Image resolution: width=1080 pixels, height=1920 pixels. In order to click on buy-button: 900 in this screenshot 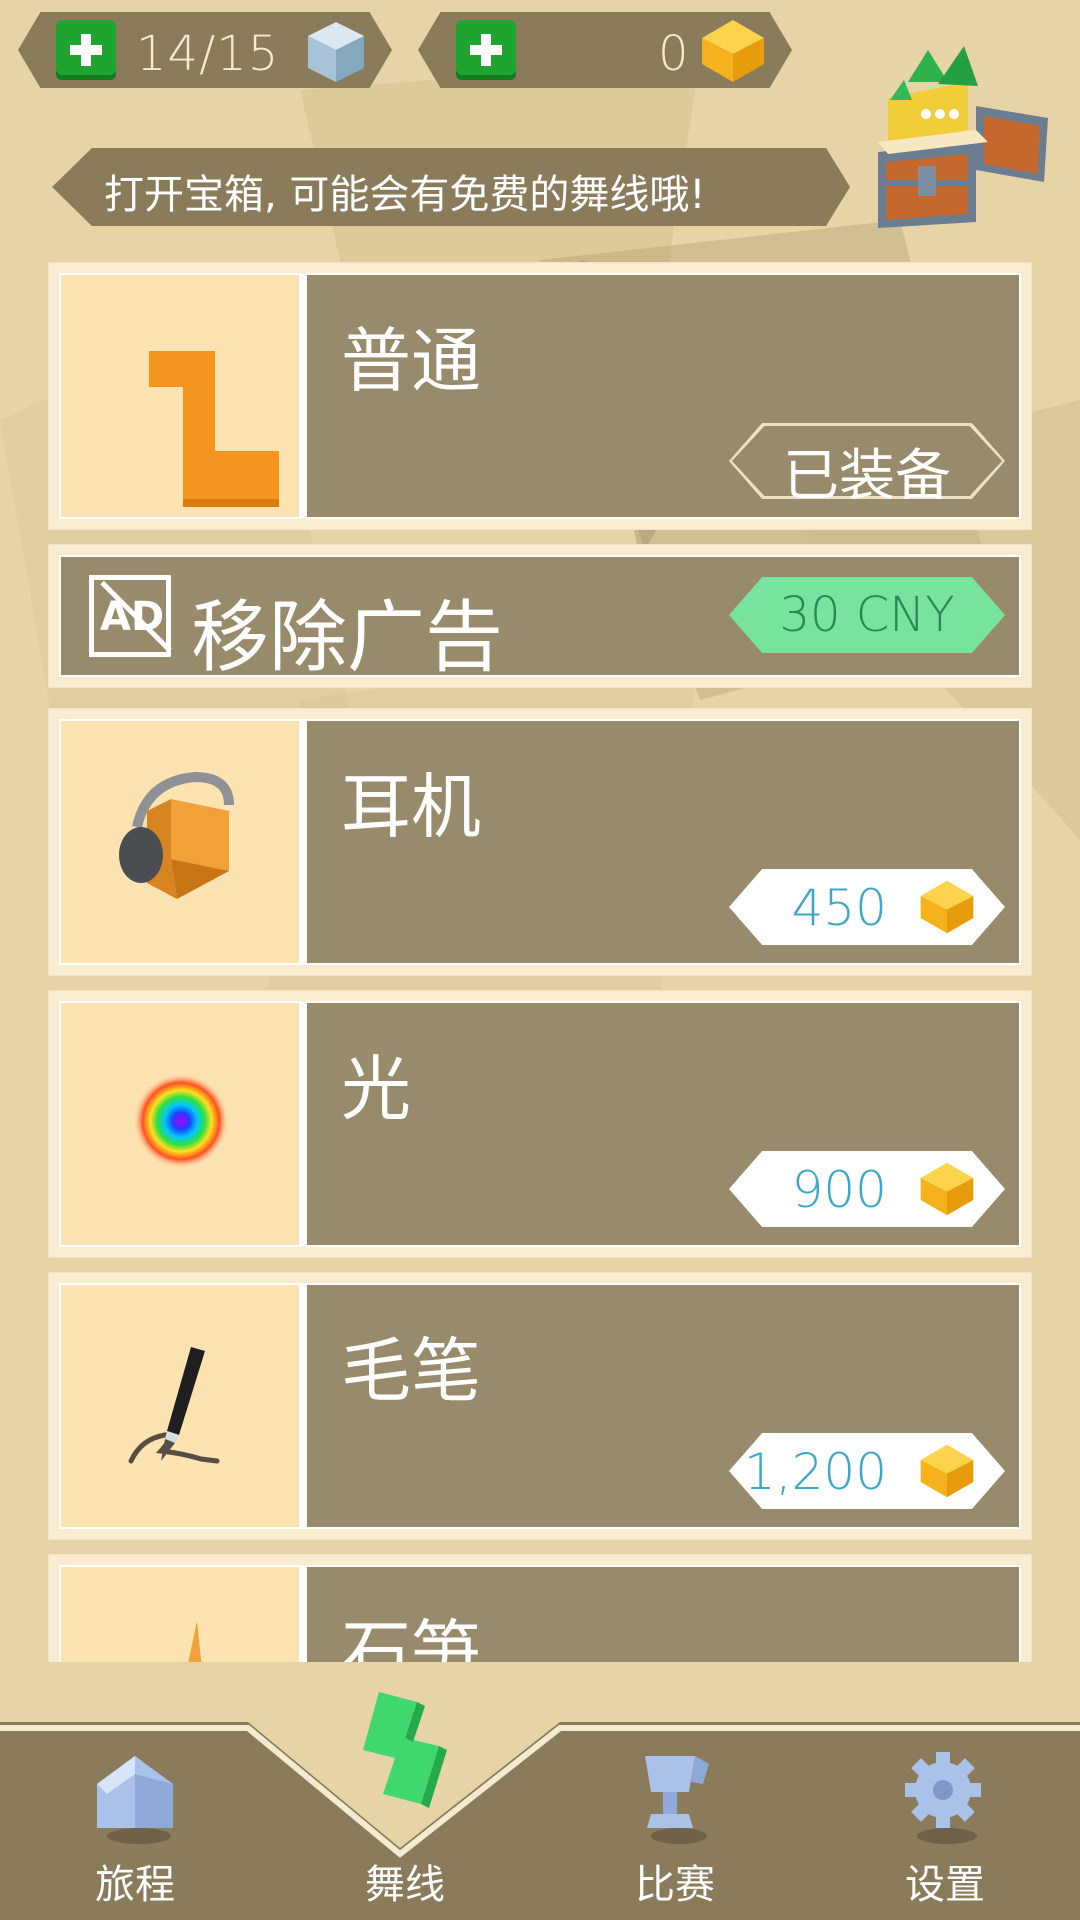, I will do `click(867, 1189)`.